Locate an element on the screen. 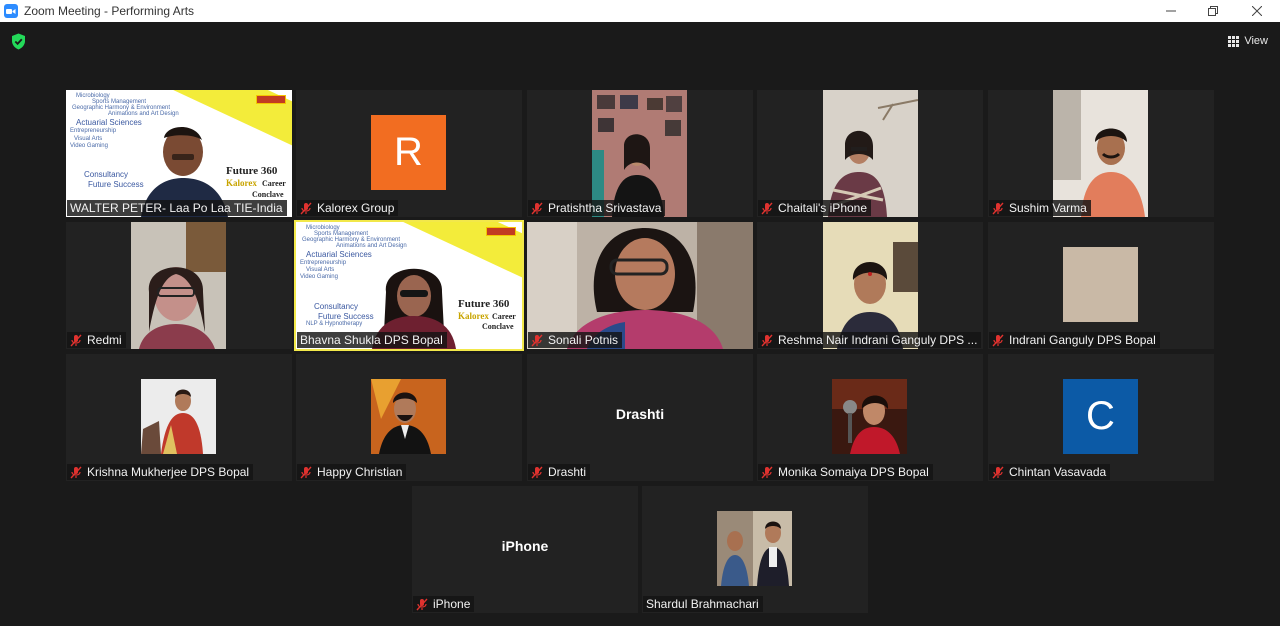 This screenshot has width=1280, height=626. participant-name: Sushim Varma is located at coordinates (1048, 208).